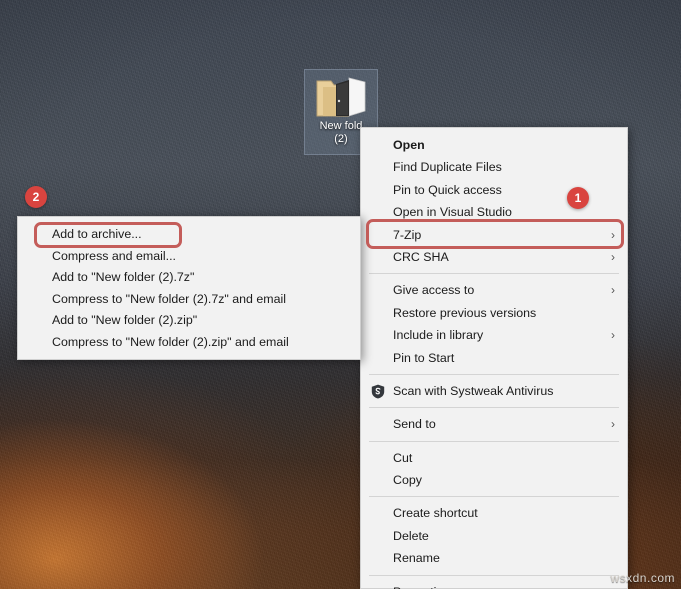 Image resolution: width=681 pixels, height=589 pixels. Describe the element at coordinates (452, 212) in the screenshot. I see `menu-item-label: Open in Visual Studio` at that location.